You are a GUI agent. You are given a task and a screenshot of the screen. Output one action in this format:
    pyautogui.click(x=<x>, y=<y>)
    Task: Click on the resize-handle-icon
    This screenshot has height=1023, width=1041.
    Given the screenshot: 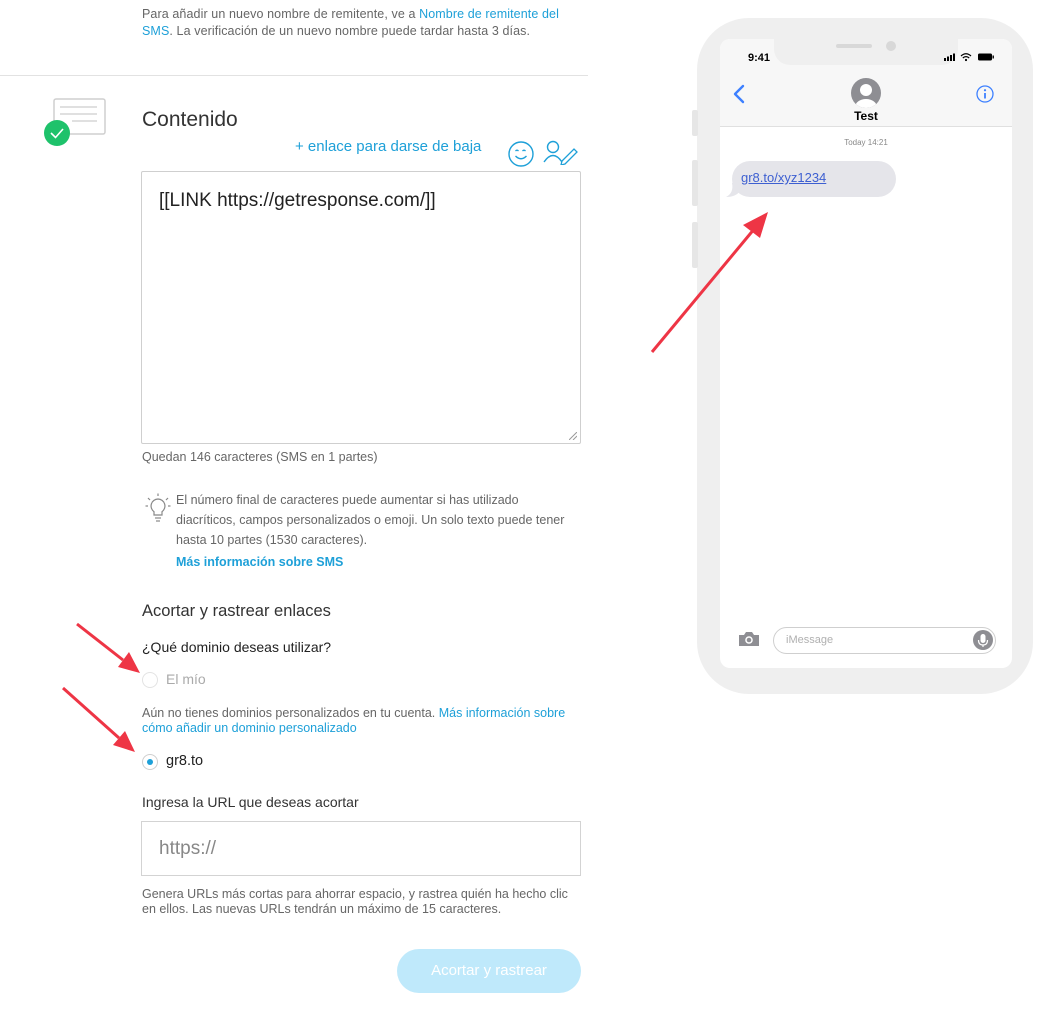 What is the action you would take?
    pyautogui.click(x=573, y=436)
    